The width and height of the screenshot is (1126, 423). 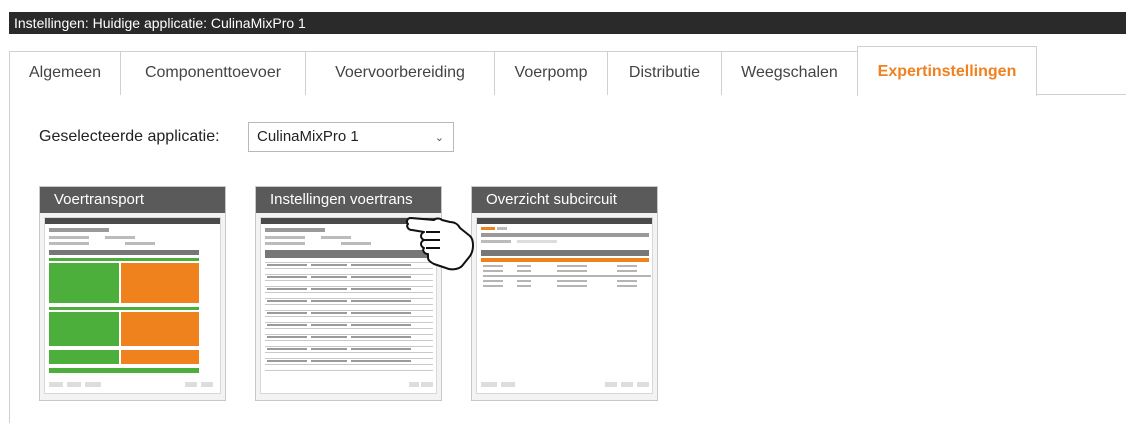 I want to click on tab-componenttoevoer: Componenttoevoer, so click(x=213, y=73).